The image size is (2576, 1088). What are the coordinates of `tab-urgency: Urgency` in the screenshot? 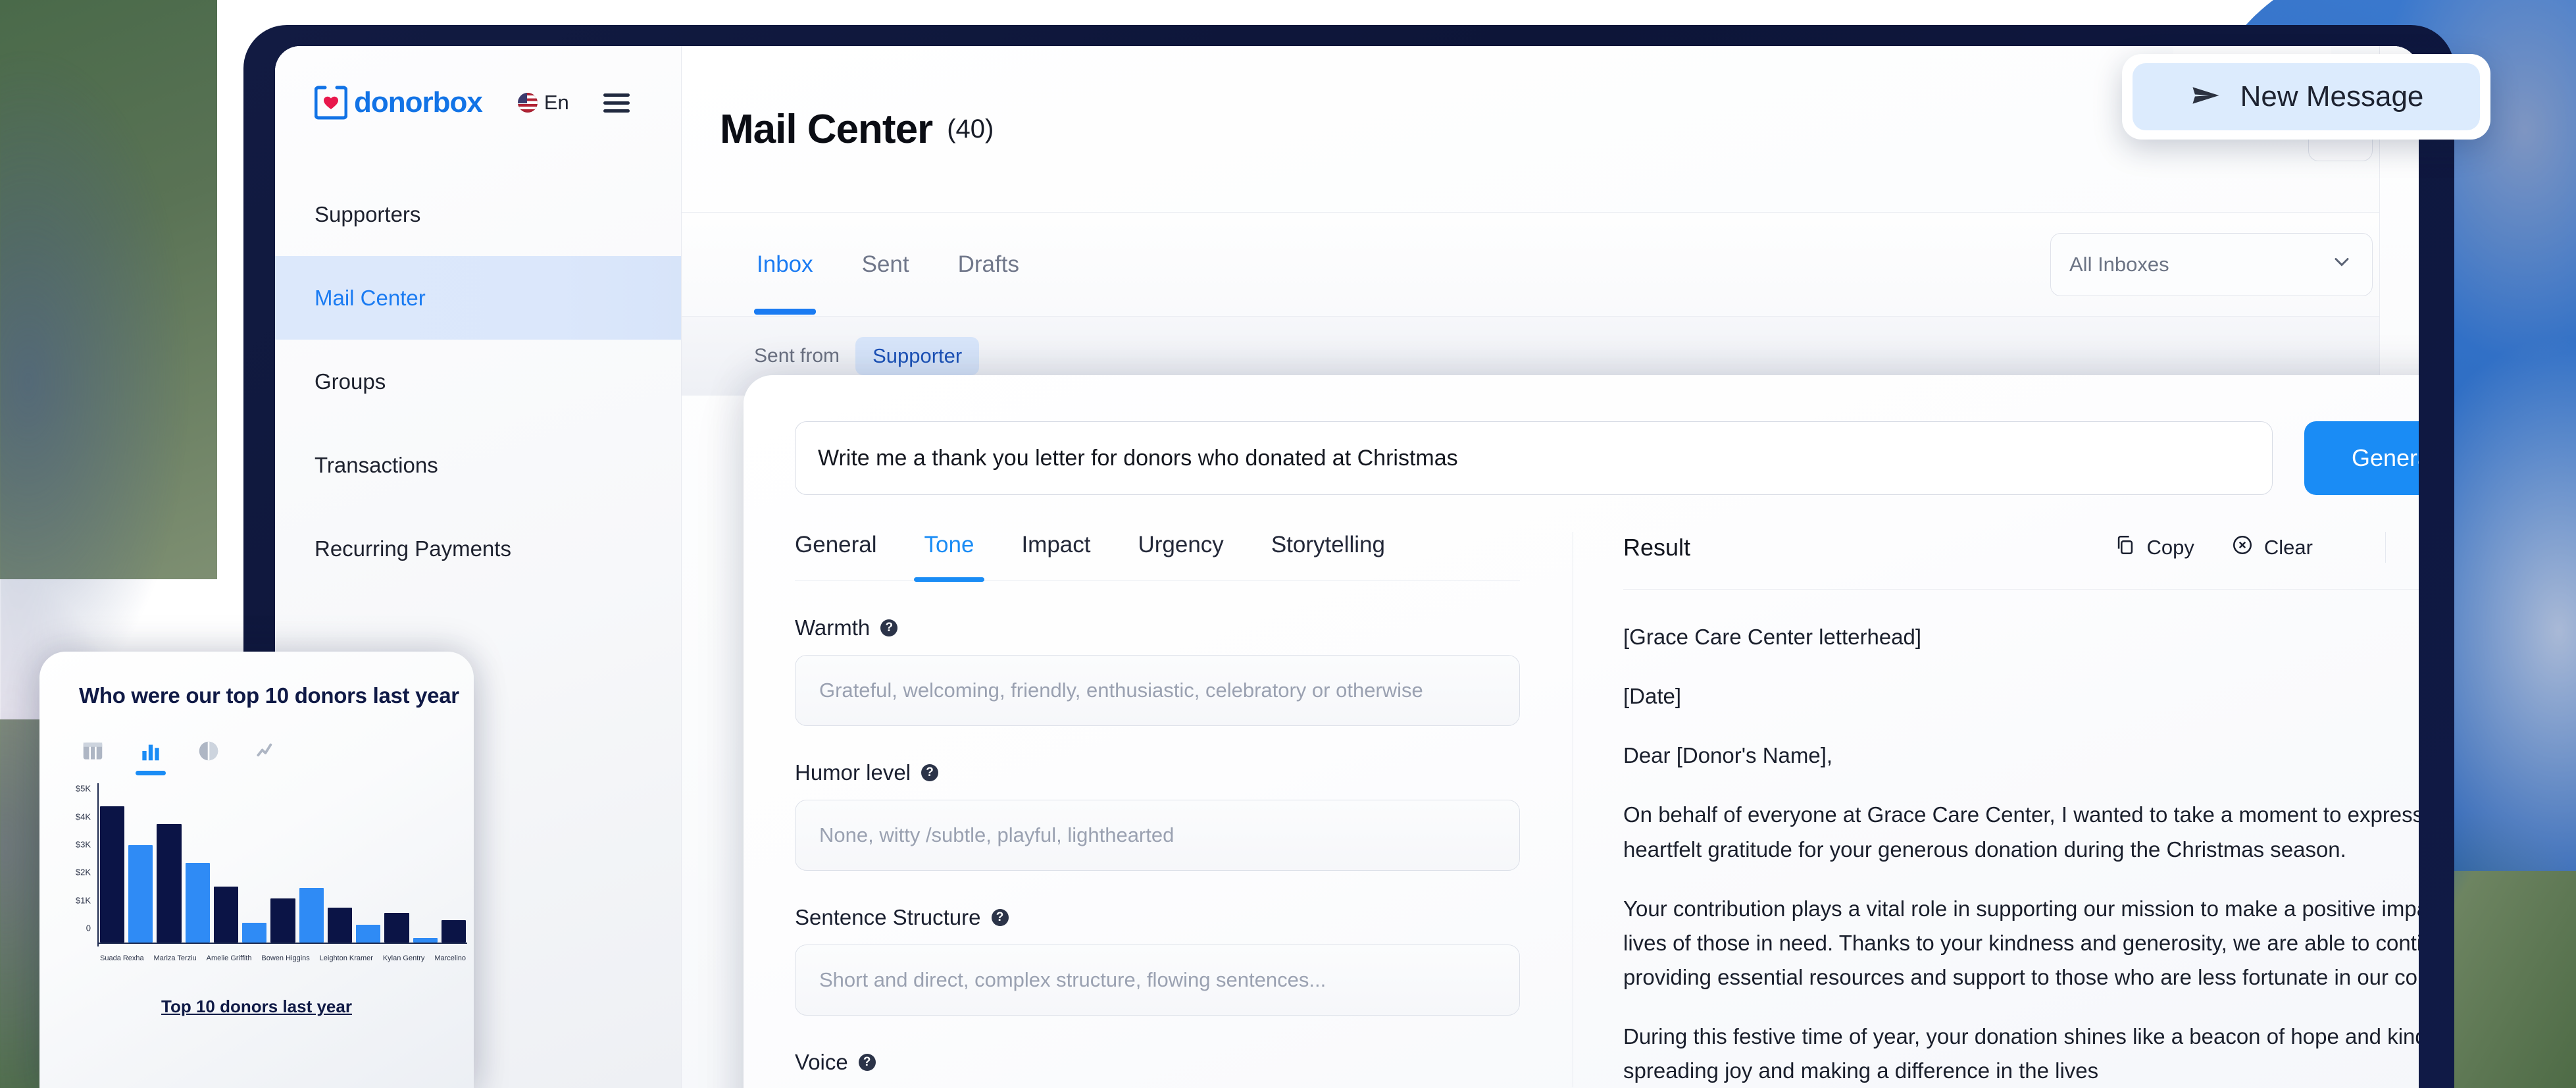 It's located at (1180, 556).